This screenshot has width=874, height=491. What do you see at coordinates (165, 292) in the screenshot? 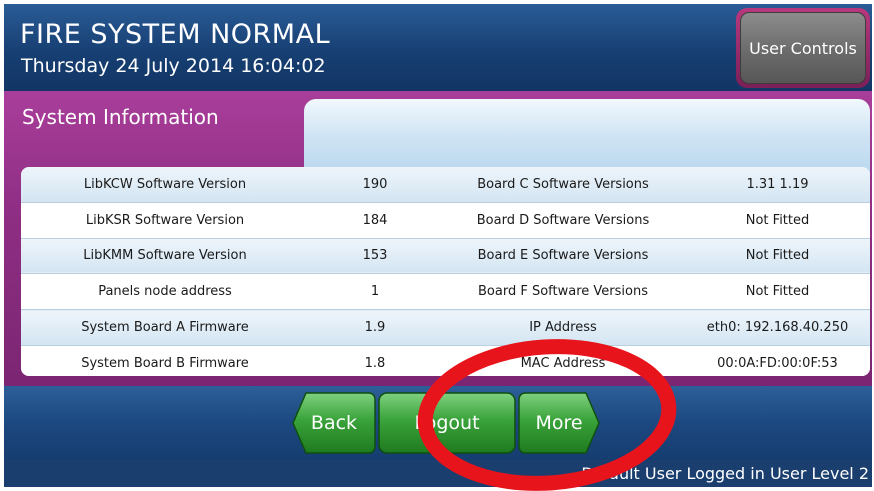
I see `row-label: Panels node address` at bounding box center [165, 292].